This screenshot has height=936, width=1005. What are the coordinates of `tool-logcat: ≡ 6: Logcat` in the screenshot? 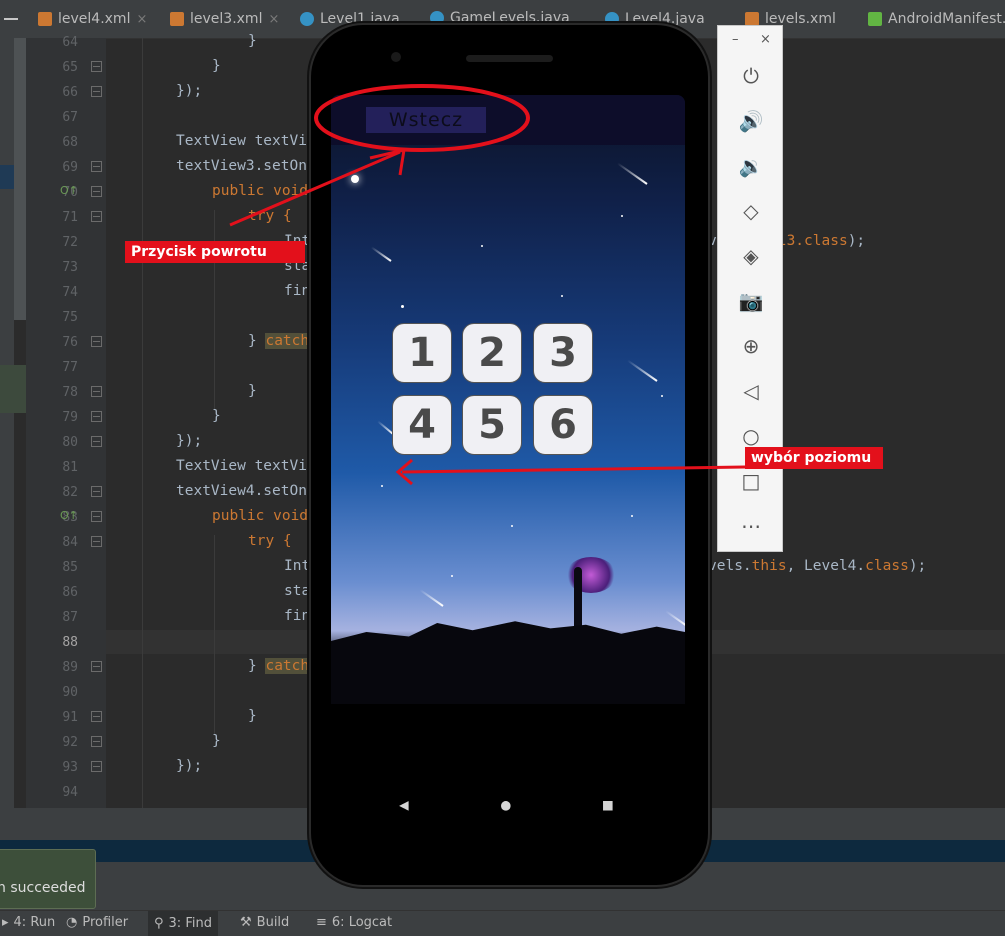 It's located at (354, 922).